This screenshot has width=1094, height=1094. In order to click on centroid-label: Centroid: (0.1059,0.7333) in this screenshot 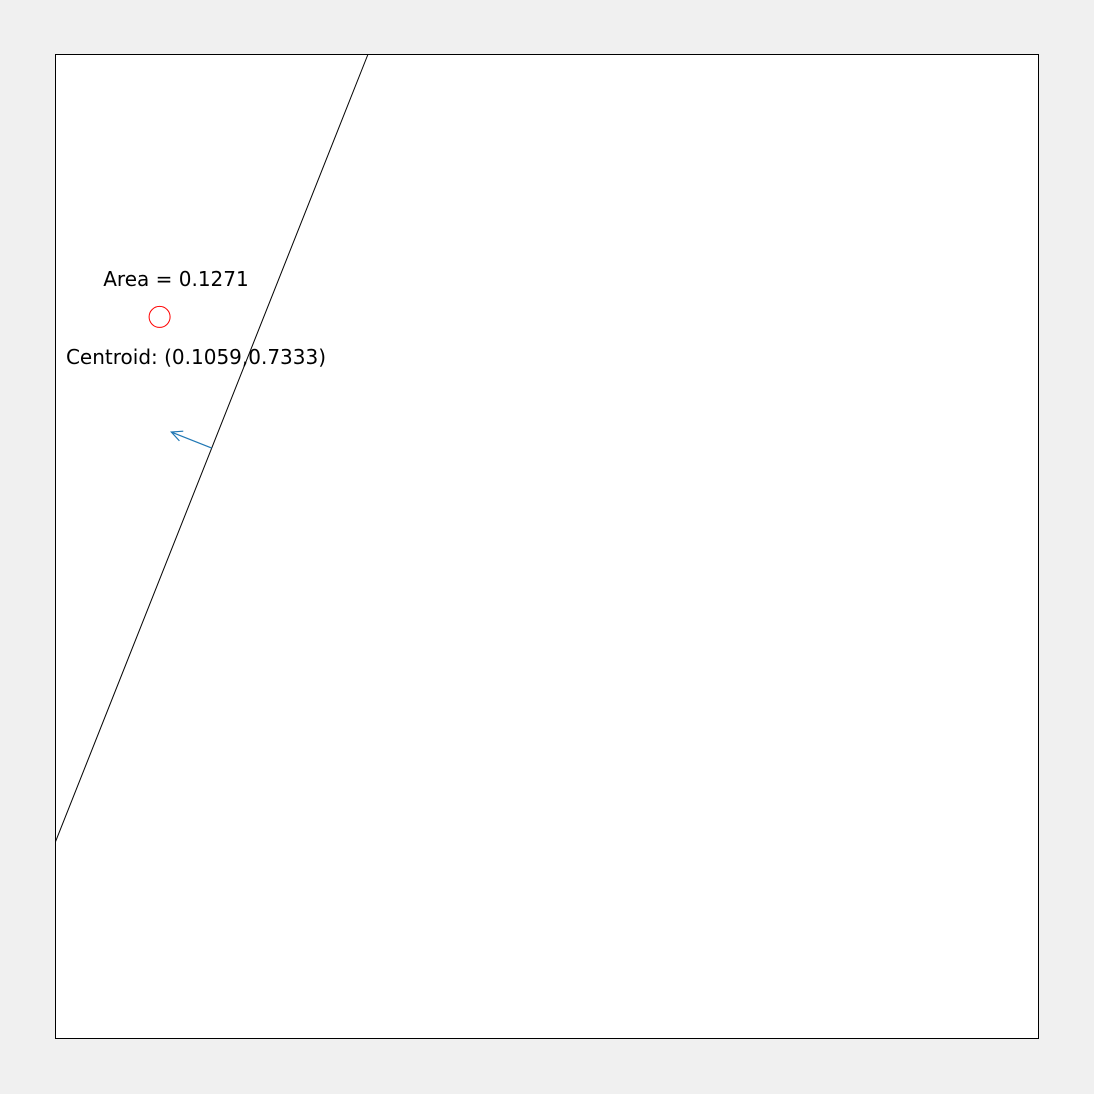, I will do `click(196, 357)`.